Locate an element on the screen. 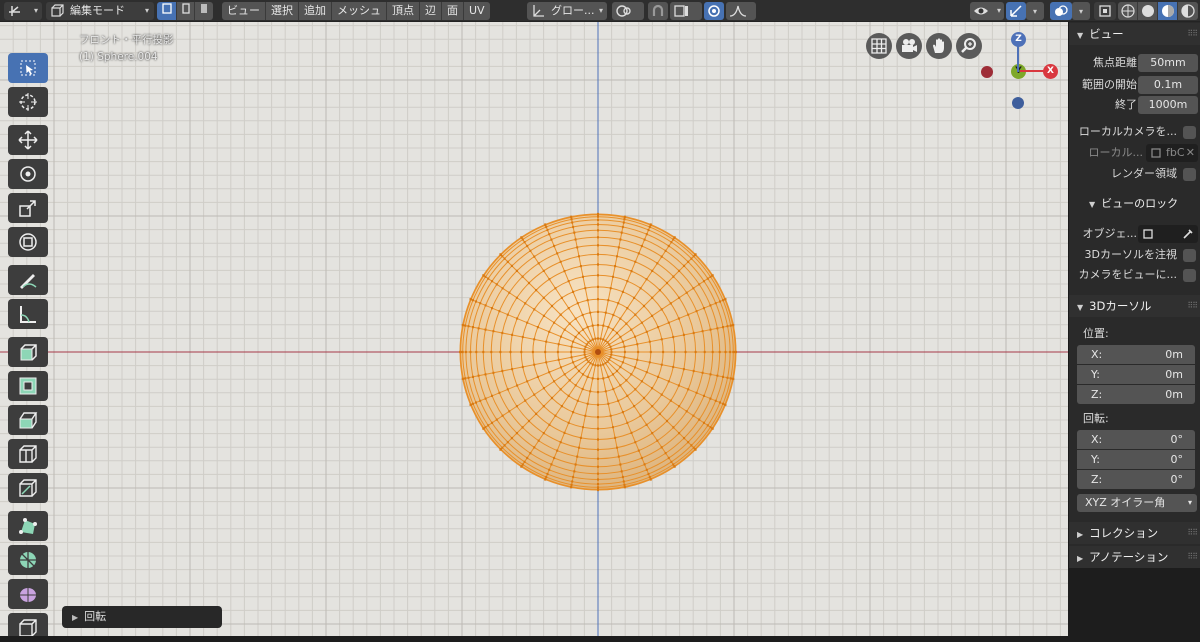 This screenshot has width=1200, height=642. view-lock-header: ▼ ビューのロック is located at coordinates (1133, 204).